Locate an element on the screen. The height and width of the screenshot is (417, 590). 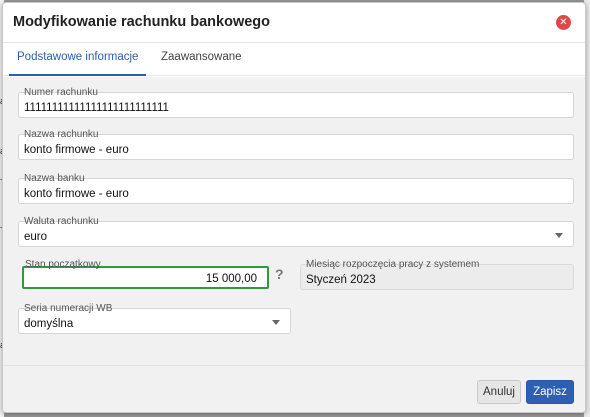
account-number-label: Numer rachunku is located at coordinates (61, 92).